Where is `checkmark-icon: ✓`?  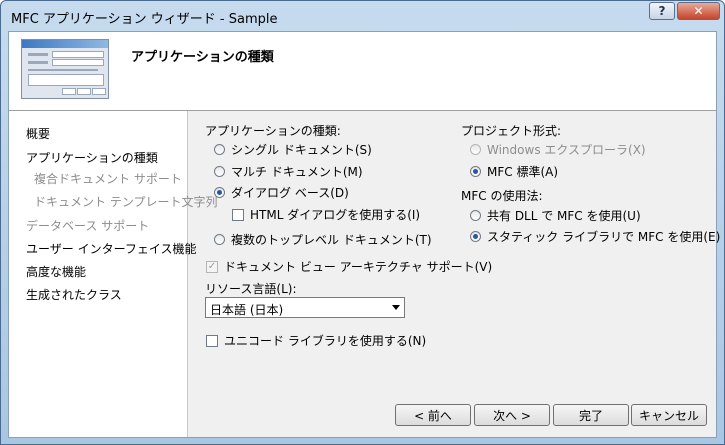
checkmark-icon: ✓ is located at coordinates (212, 266).